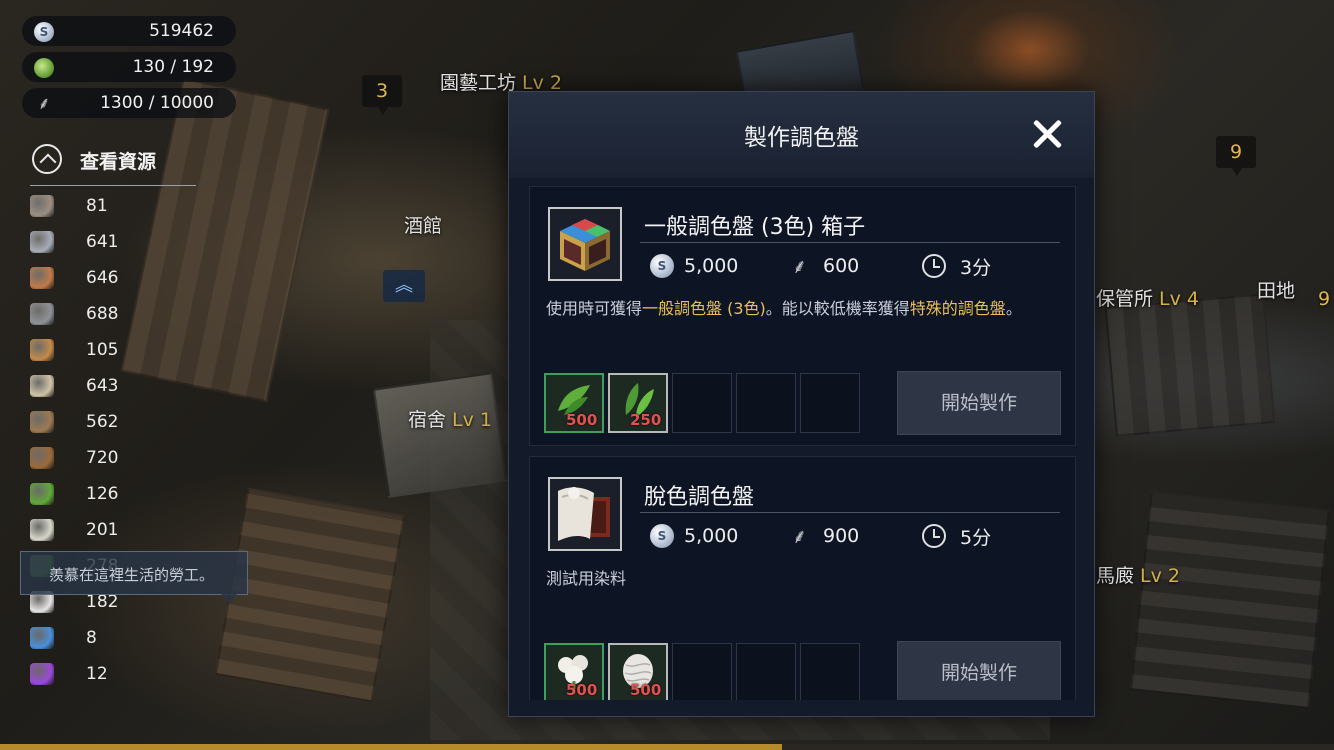 This screenshot has width=1334, height=750. What do you see at coordinates (129, 31) in the screenshot?
I see `silver-counter: S 519462` at bounding box center [129, 31].